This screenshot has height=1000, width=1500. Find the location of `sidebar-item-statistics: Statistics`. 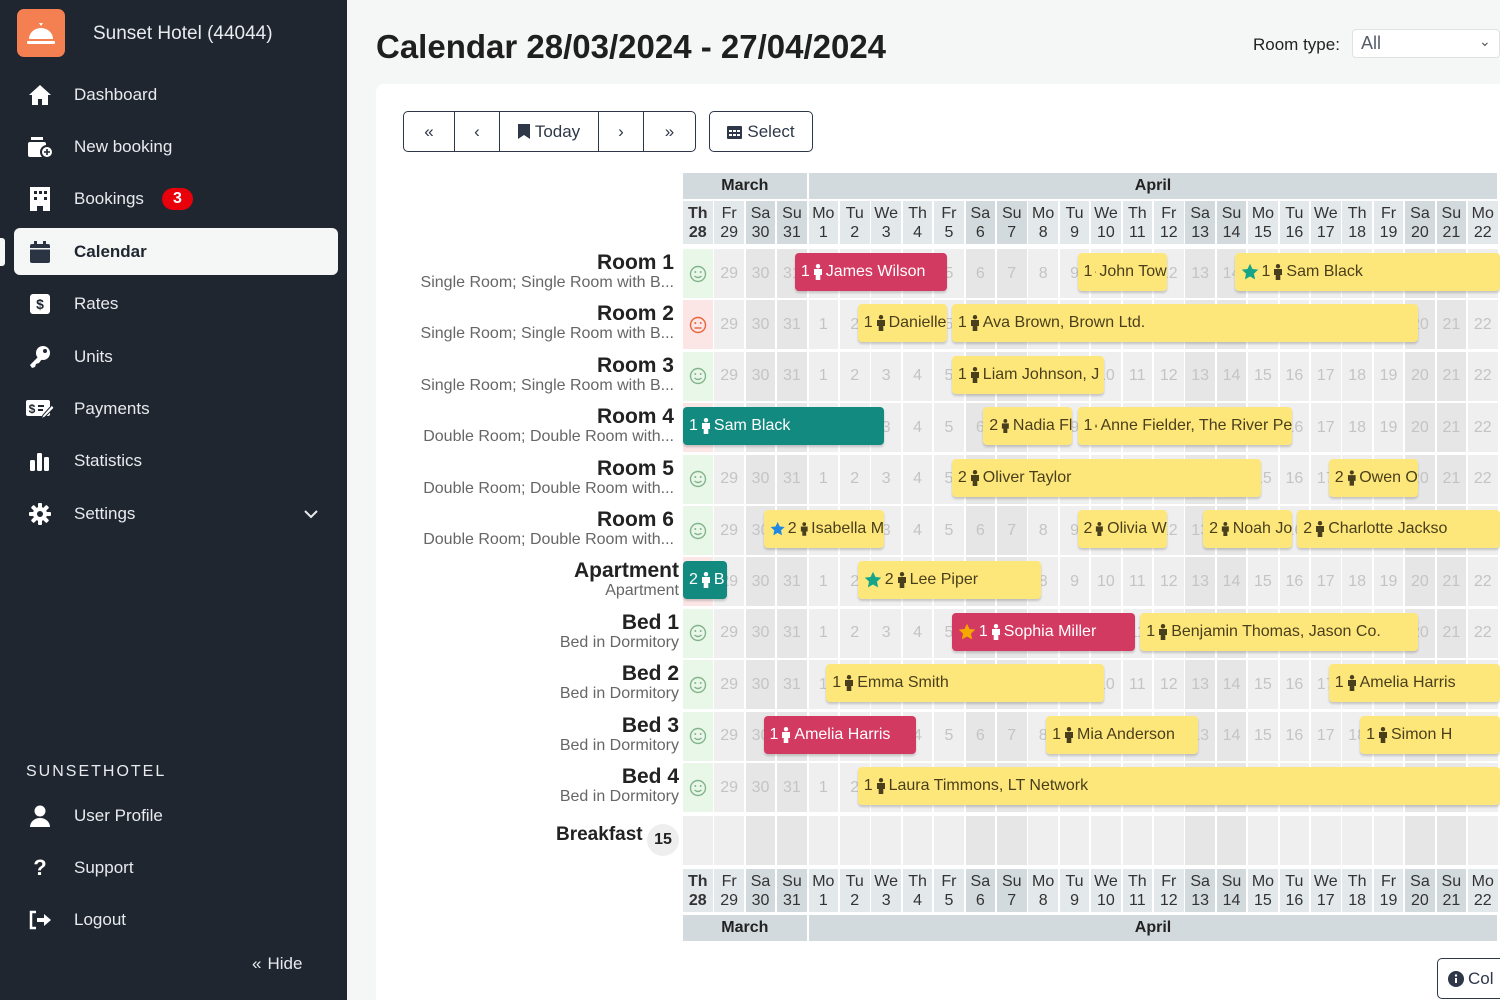

sidebar-item-statistics: Statistics is located at coordinates (176, 461).